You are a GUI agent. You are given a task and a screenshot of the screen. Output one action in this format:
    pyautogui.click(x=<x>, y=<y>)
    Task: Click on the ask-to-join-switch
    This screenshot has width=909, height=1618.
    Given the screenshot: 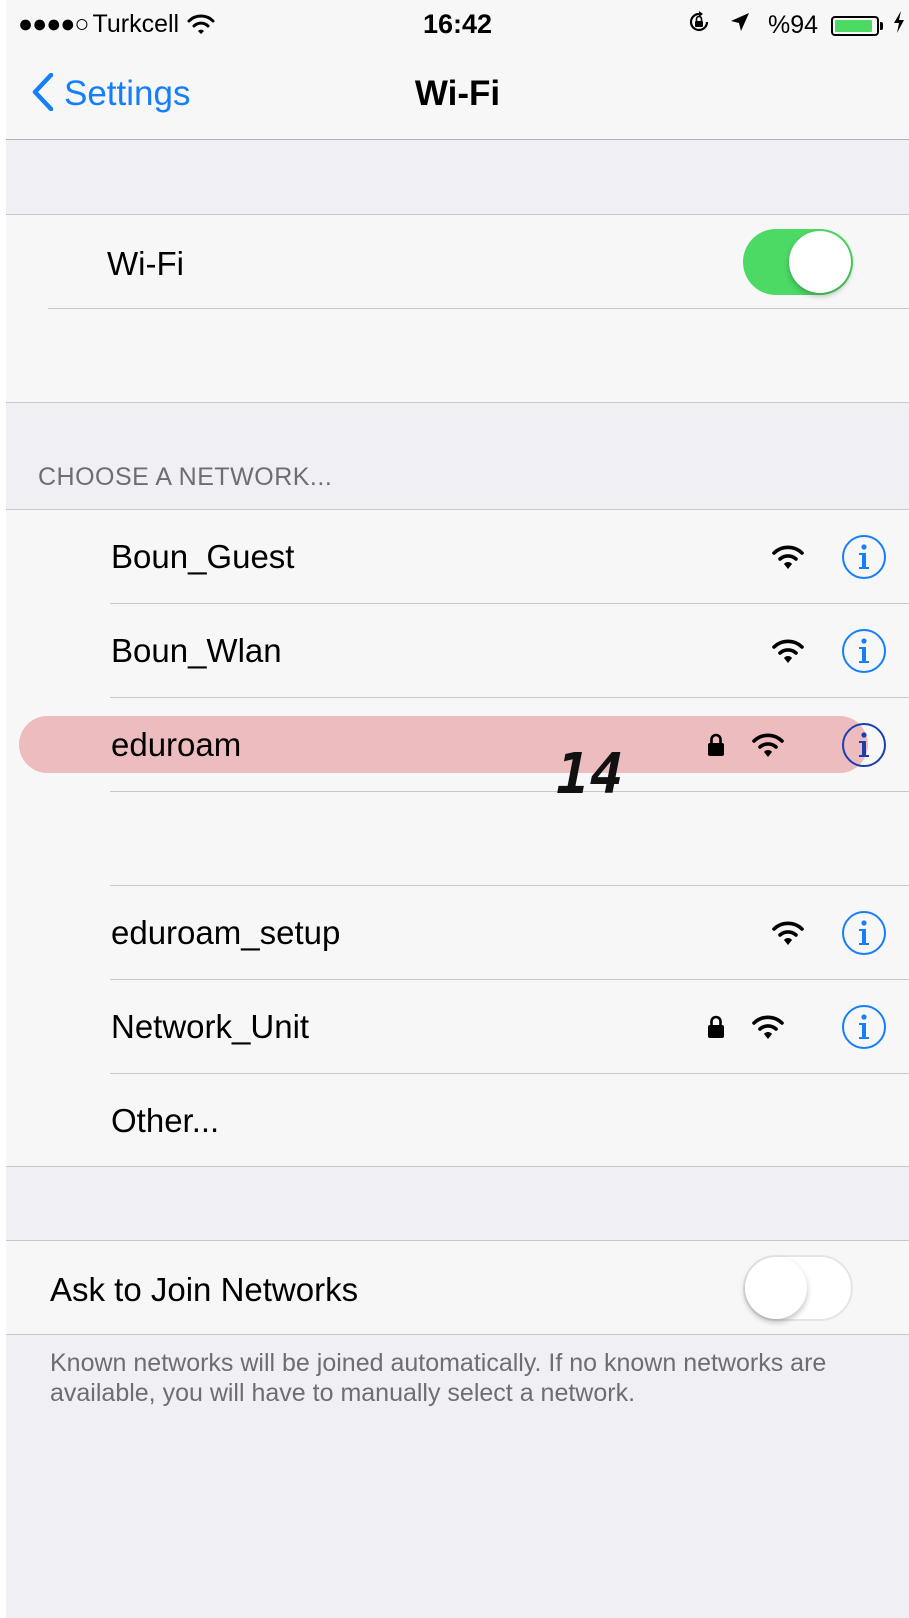 What is the action you would take?
    pyautogui.click(x=798, y=1288)
    